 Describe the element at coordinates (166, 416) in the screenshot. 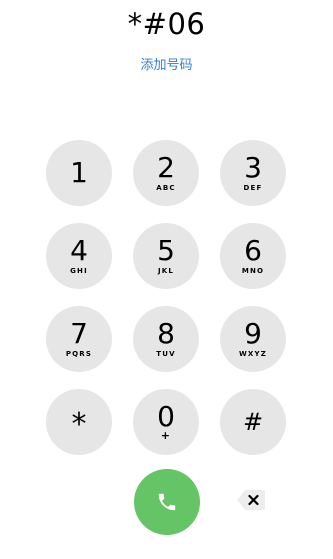

I see `key-digit: 0` at that location.